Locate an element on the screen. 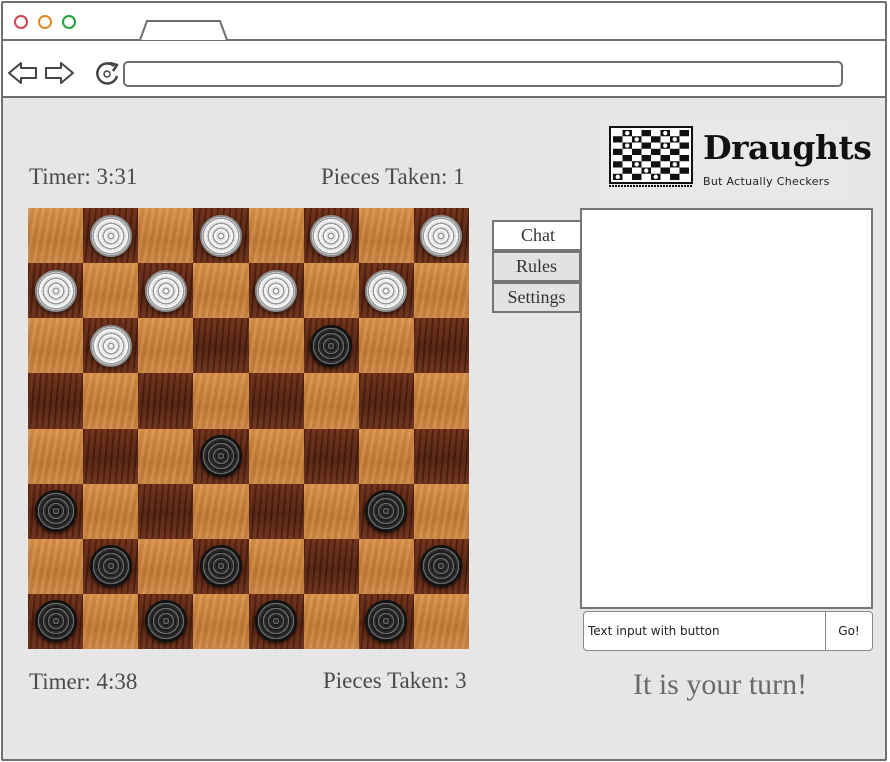  navigation-bar is located at coordinates (444, 69).